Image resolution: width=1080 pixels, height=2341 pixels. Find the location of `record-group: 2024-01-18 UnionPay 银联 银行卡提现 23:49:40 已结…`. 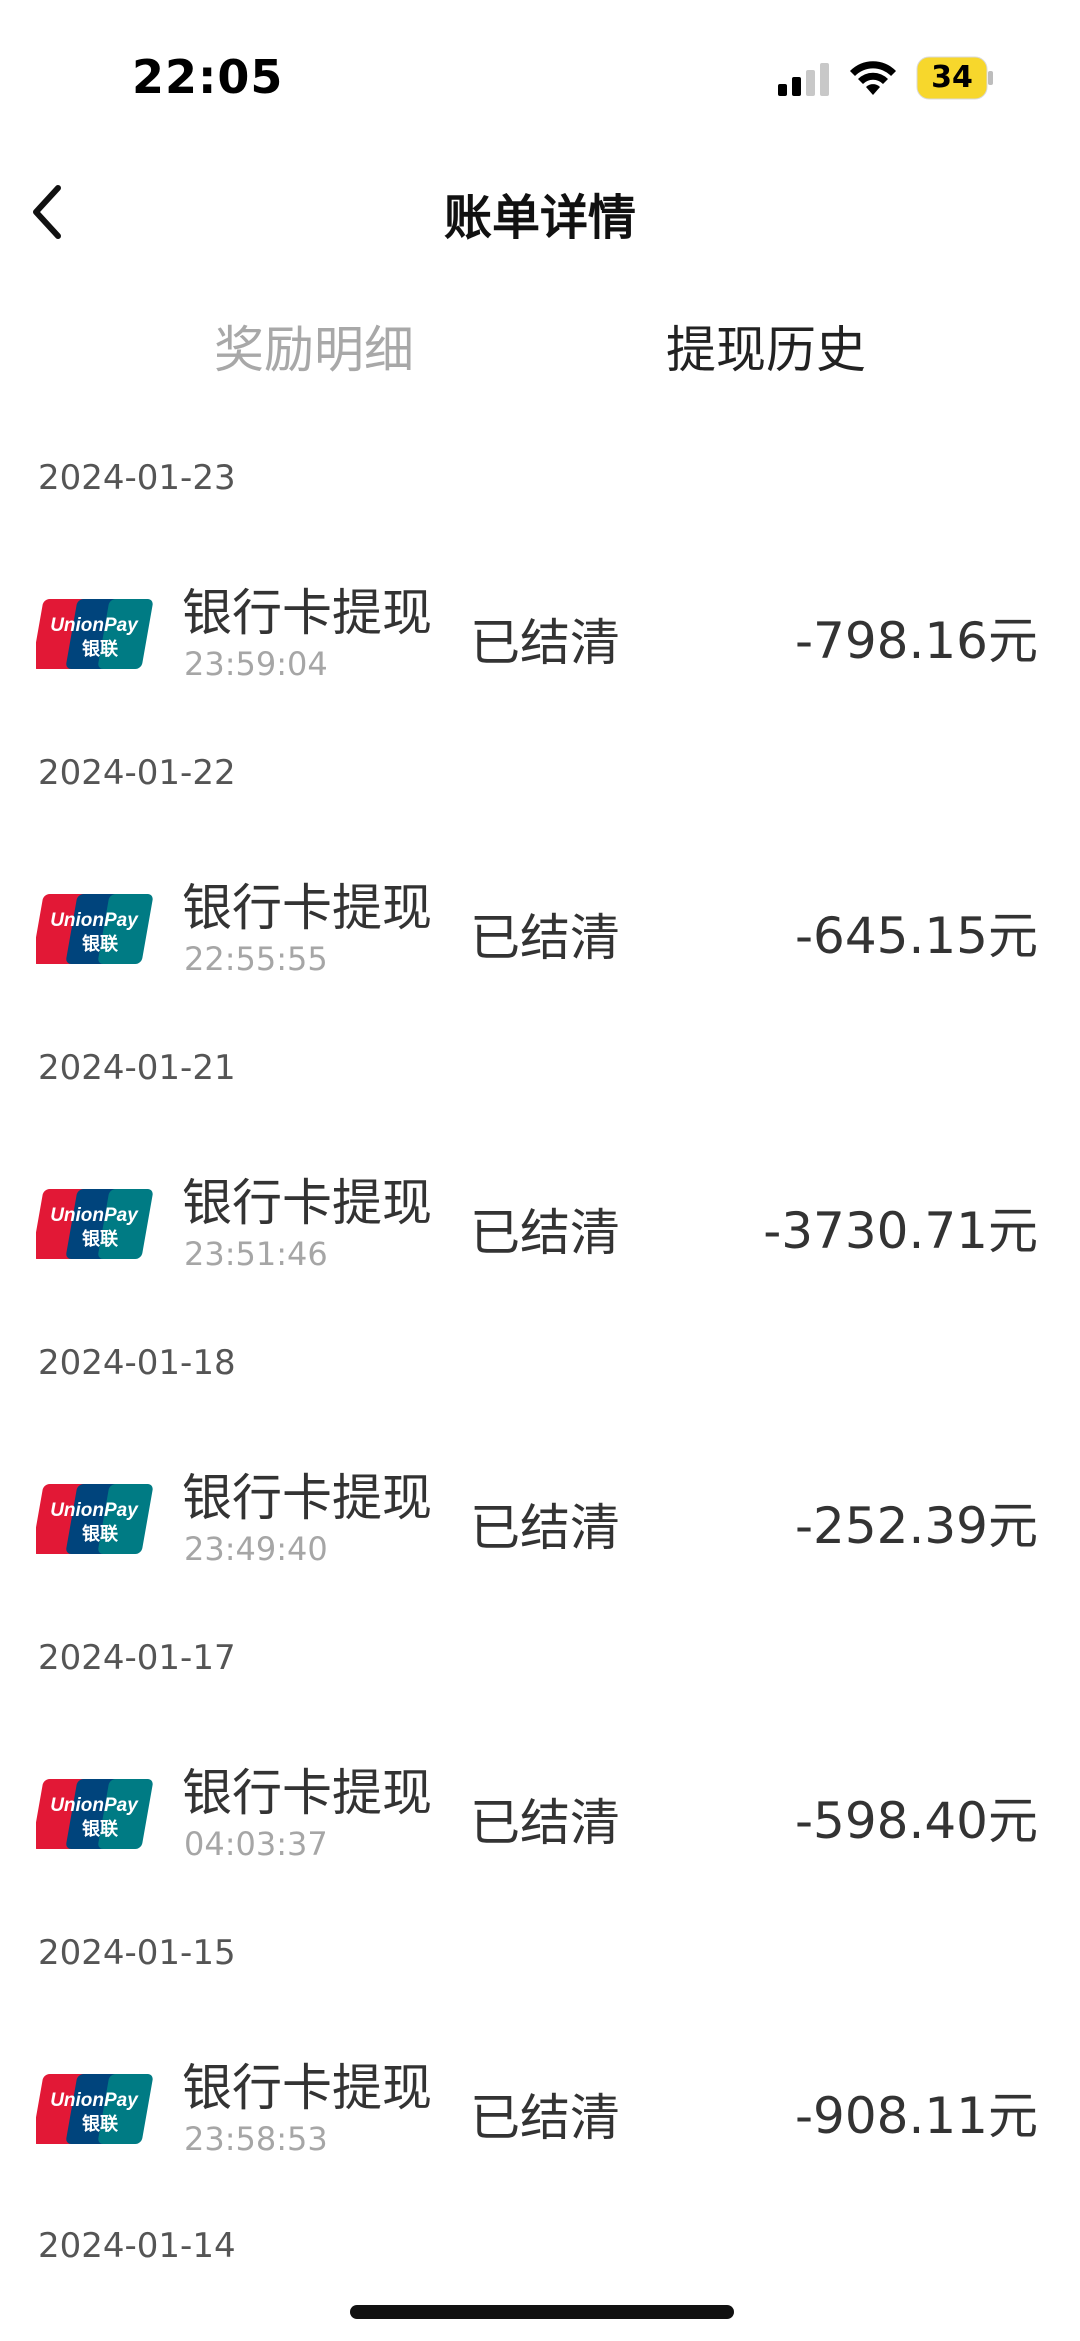

record-group: 2024-01-18 UnionPay 银联 银行卡提现 23:49:40 已结… is located at coordinates (540, 1472).